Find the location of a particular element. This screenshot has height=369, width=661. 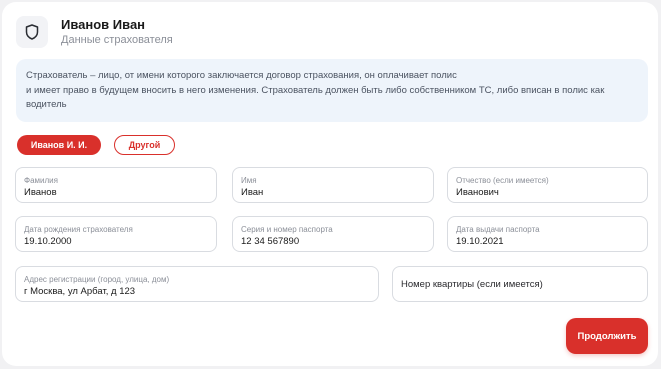

section-subtitle: Данные страхователя is located at coordinates (117, 40).